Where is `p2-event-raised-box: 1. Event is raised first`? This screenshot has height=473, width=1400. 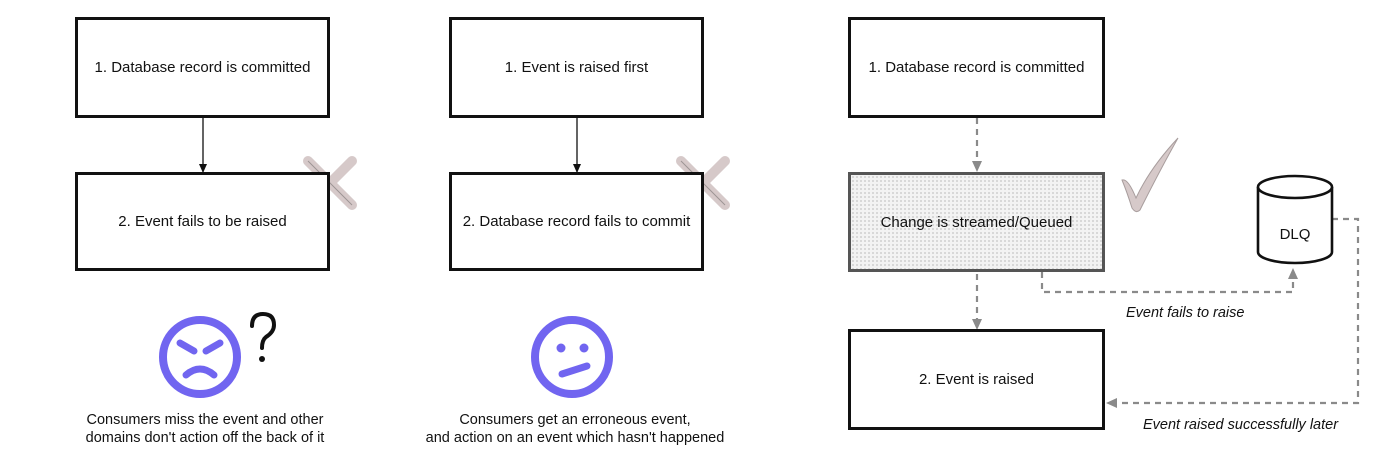
p2-event-raised-box: 1. Event is raised first is located at coordinates (576, 67).